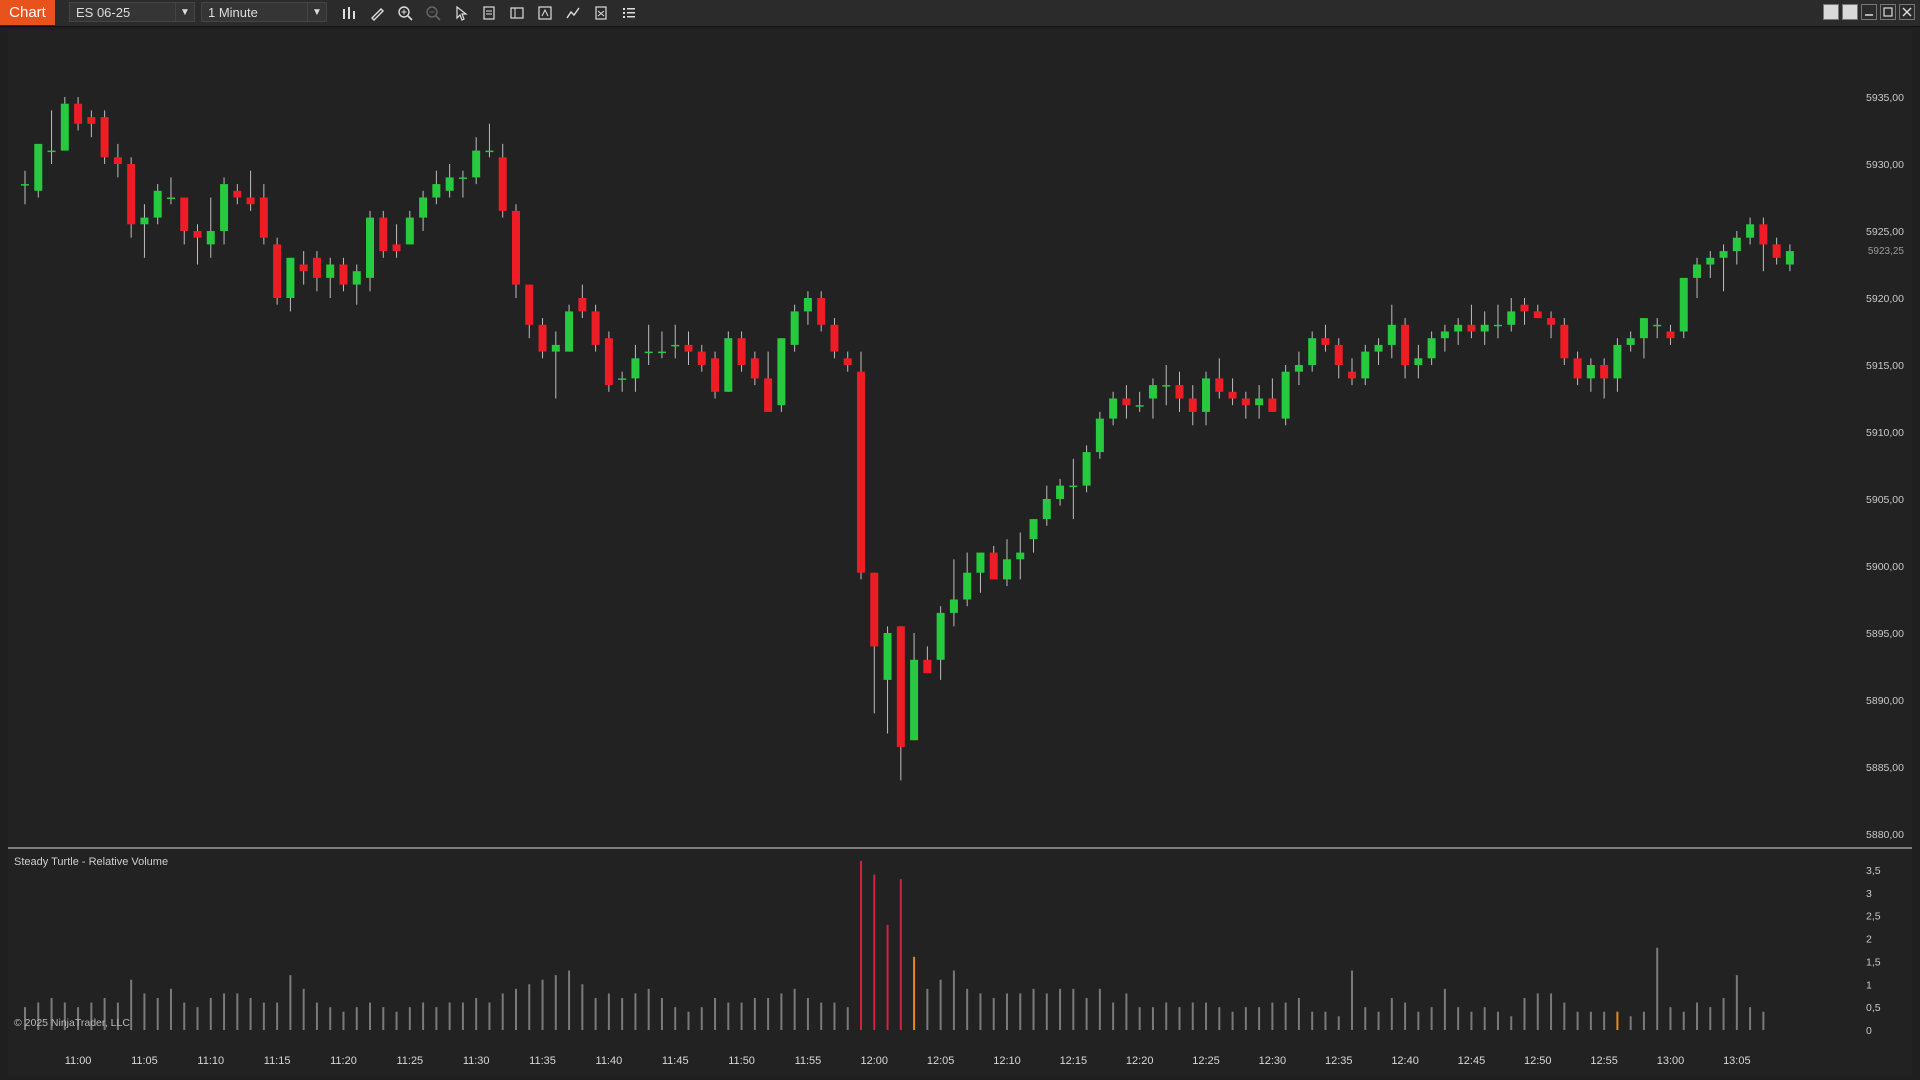 Image resolution: width=1920 pixels, height=1080 pixels. I want to click on price-tick-label: 5880,00, so click(1885, 835).